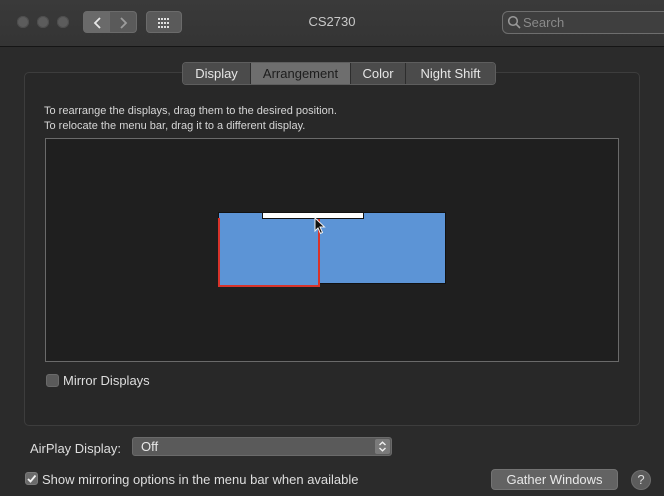 Image resolution: width=664 pixels, height=496 pixels. What do you see at coordinates (583, 22) in the screenshot?
I see `search-input` at bounding box center [583, 22].